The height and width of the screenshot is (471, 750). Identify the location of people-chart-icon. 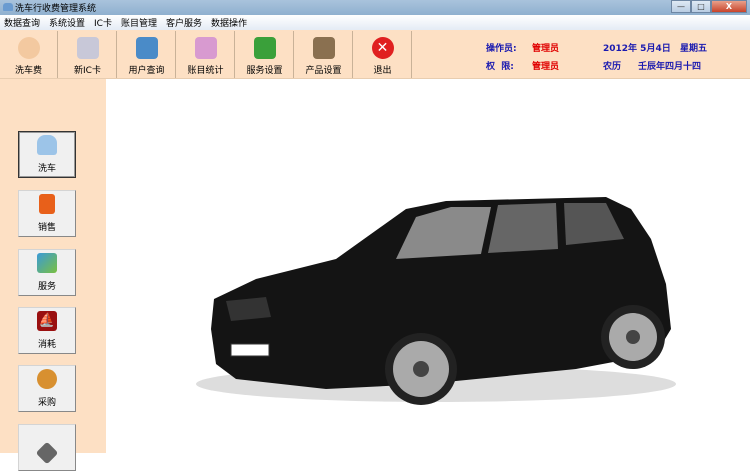
(205, 48).